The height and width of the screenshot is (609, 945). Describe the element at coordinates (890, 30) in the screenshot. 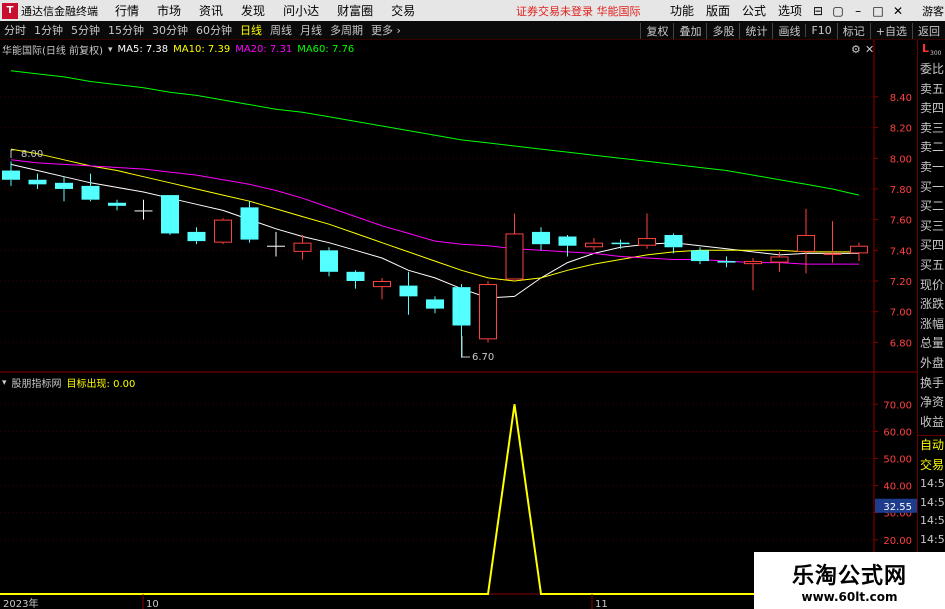

I see `add-watchlist-button: +自选` at that location.